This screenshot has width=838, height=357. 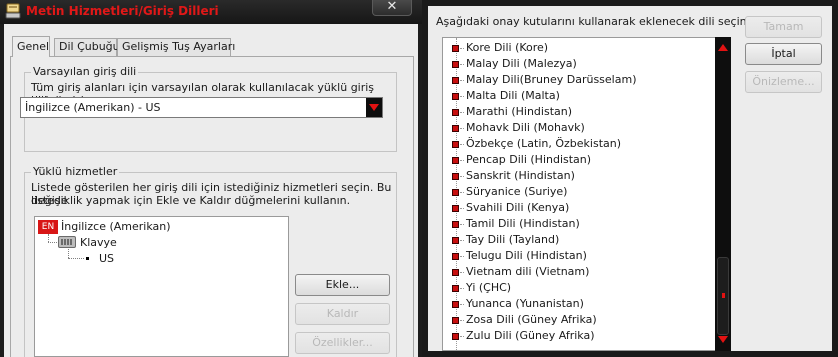 I want to click on language-list-item: Telugu Dili (Hindistan), so click(x=578, y=256).